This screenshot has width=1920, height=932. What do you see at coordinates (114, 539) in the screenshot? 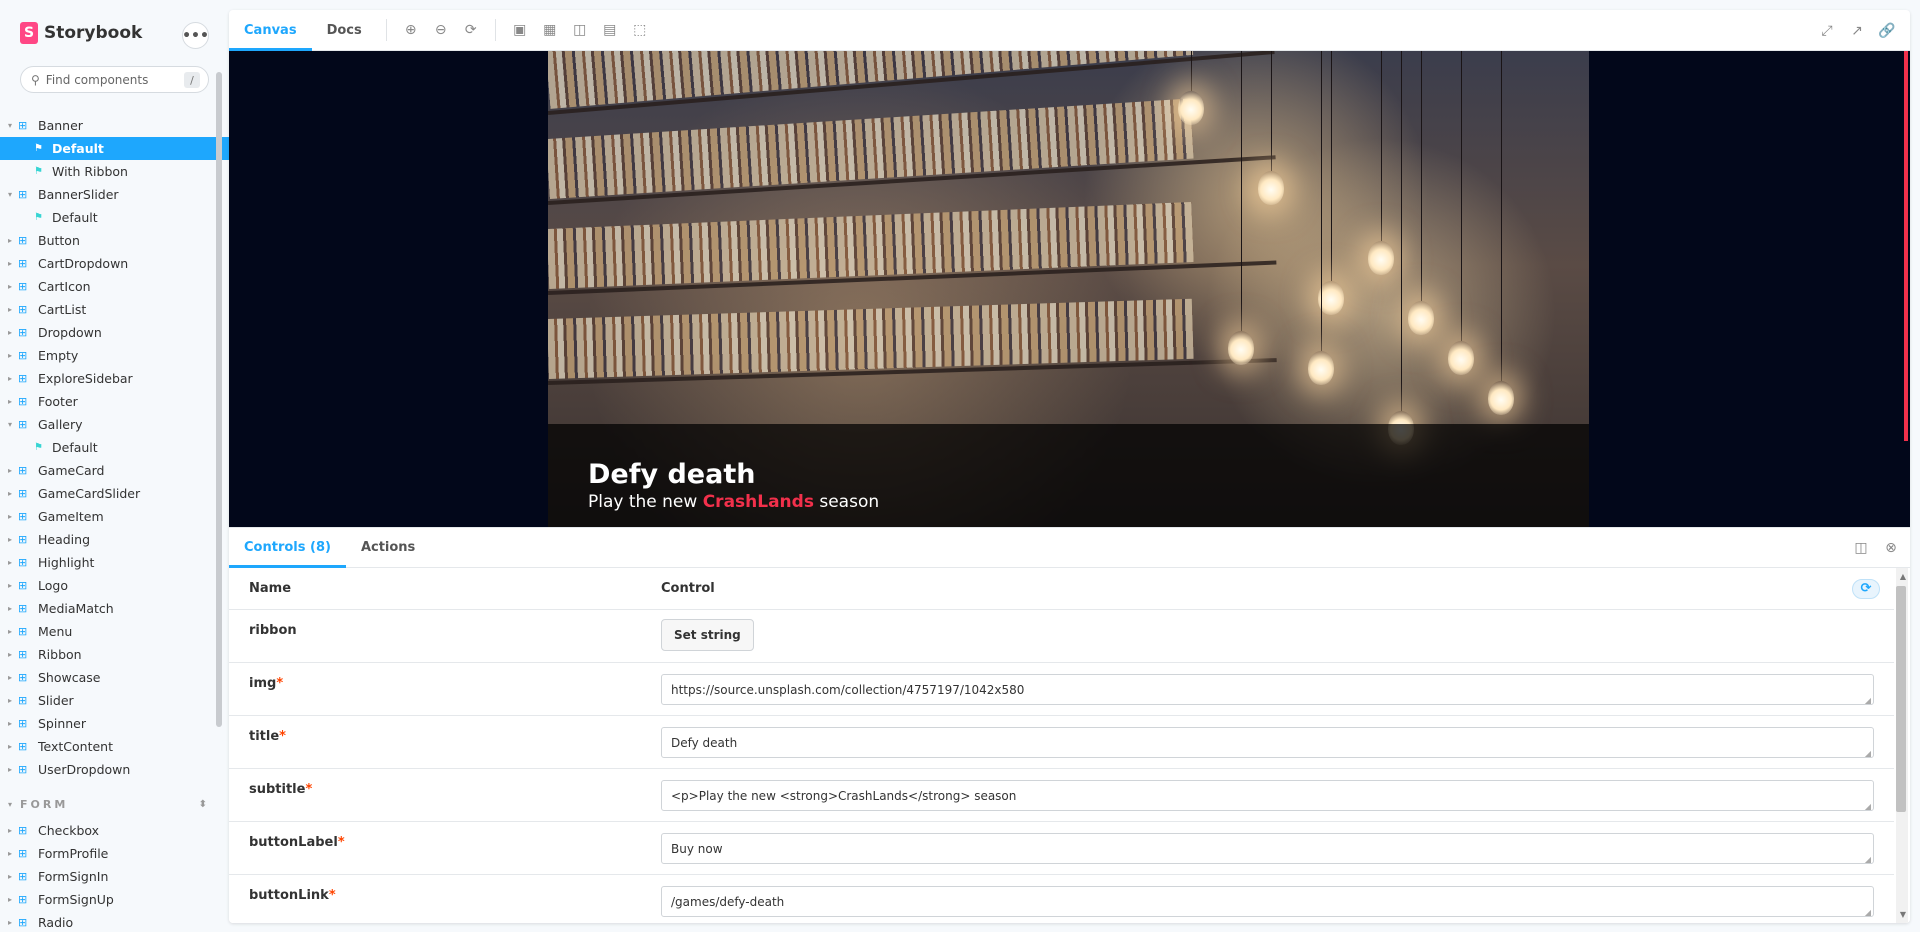
I see `sidebar-item-heading: ▸ ⊞ Heading` at bounding box center [114, 539].